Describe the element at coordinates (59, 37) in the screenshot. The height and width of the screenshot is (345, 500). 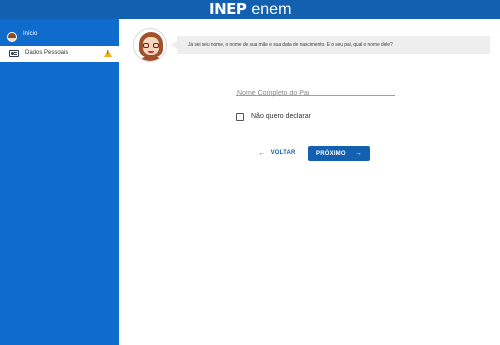
I see `sidebar-item-inicio: Início` at that location.